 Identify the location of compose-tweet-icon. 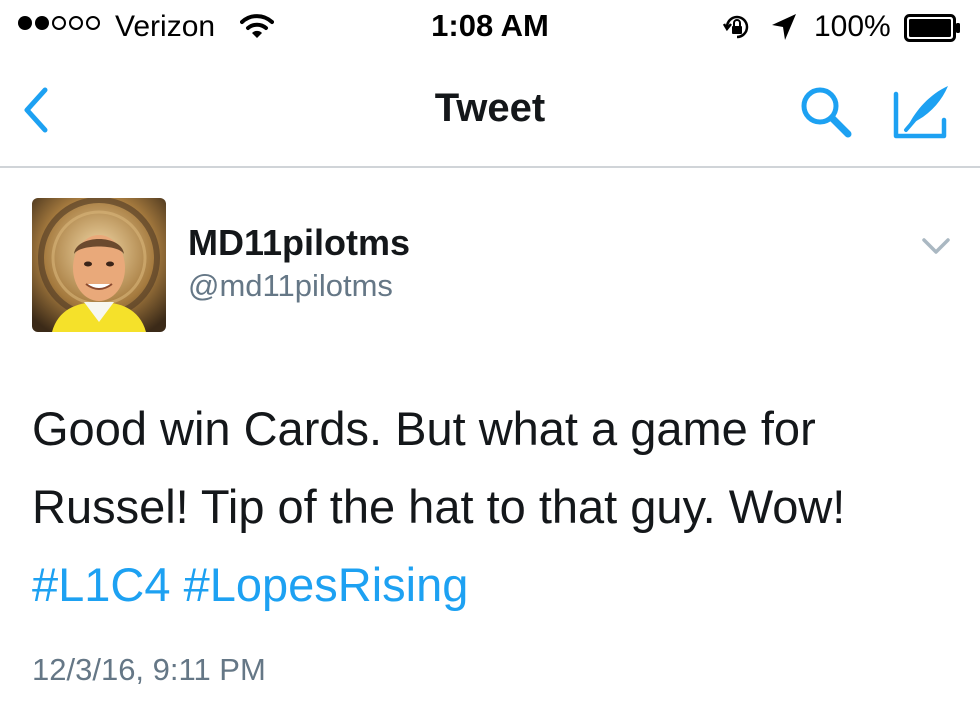
(921, 116).